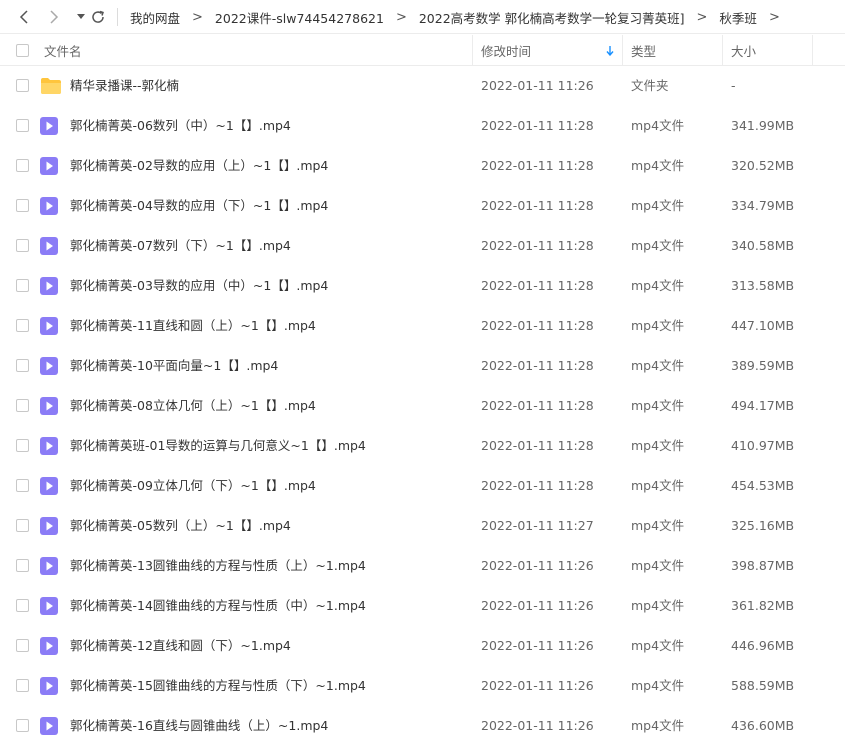  Describe the element at coordinates (218, 566) in the screenshot. I see `file-name: 郭化楠菁英-13圆锥曲线的方程与性质（上）~1.mp4` at that location.